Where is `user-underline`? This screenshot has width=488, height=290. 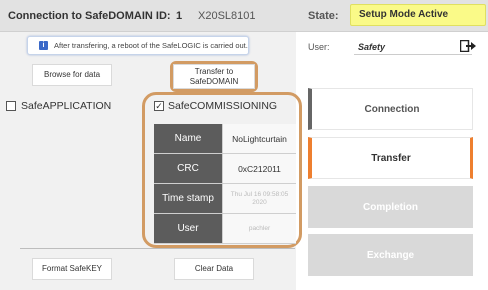 user-underline is located at coordinates (413, 54).